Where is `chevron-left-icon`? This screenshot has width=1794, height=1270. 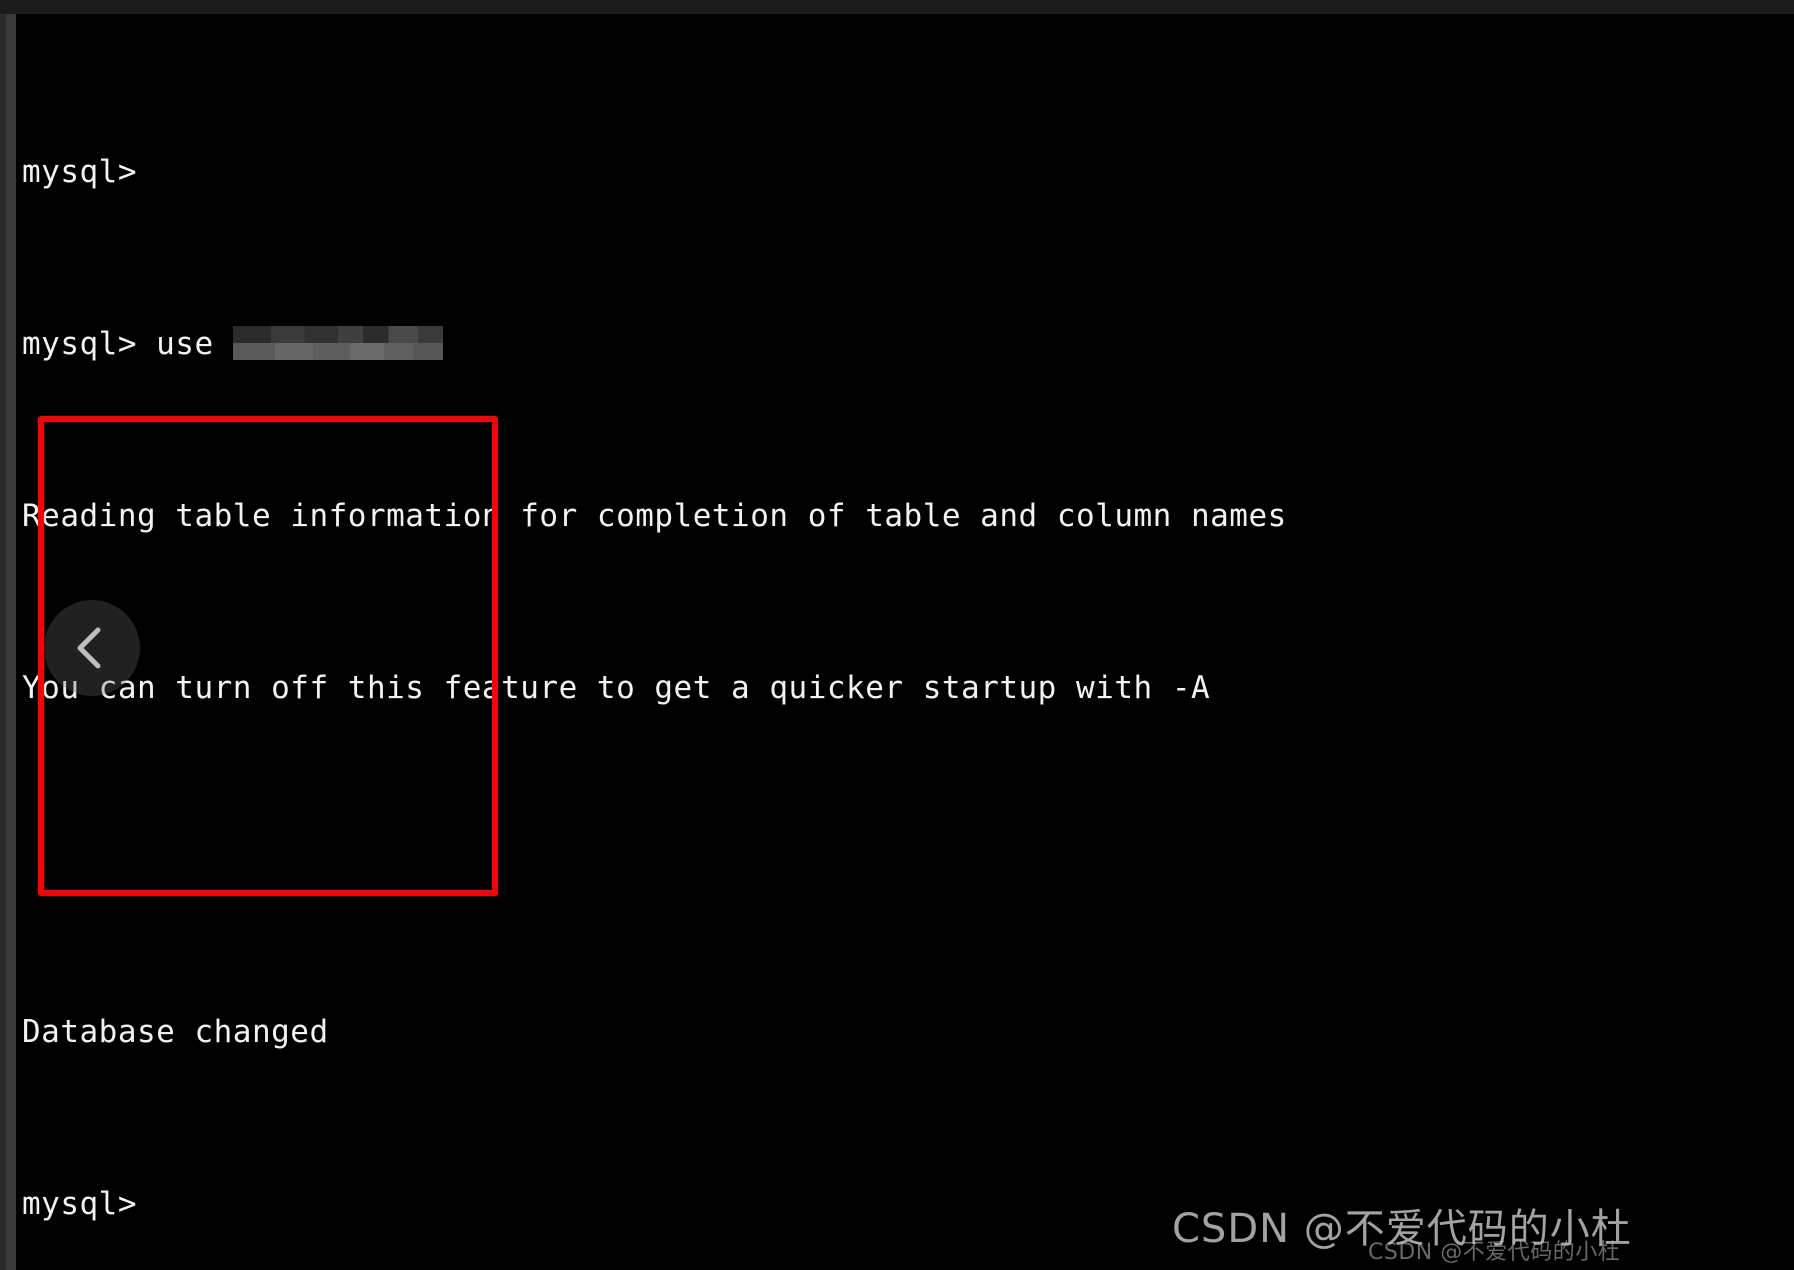
chevron-left-icon is located at coordinates (89, 648).